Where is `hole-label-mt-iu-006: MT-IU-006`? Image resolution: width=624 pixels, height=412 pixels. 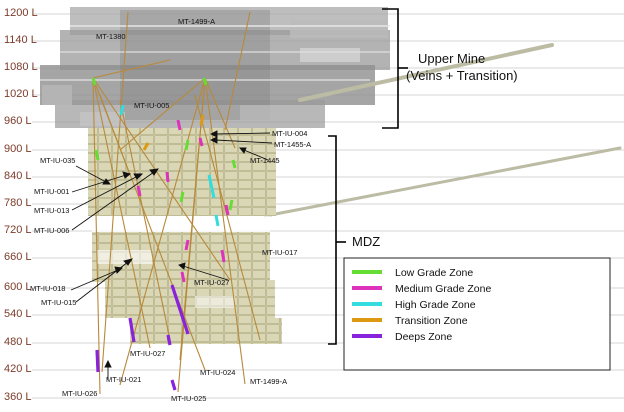
hole-label-mt-iu-006: MT-IU-006 is located at coordinates (51, 230).